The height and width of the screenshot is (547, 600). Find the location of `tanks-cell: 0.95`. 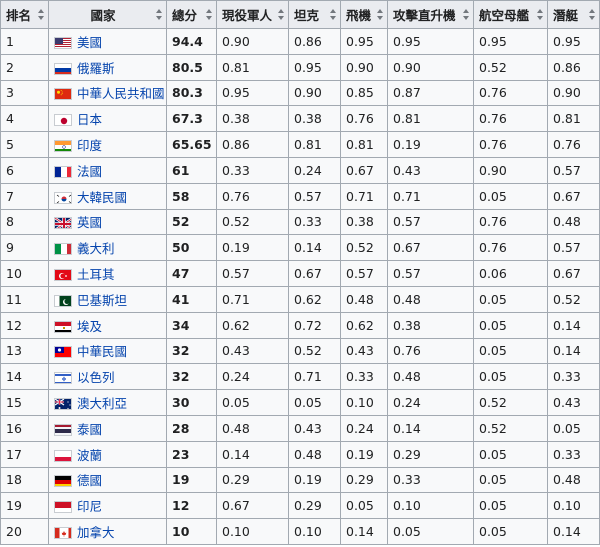

tanks-cell: 0.95 is located at coordinates (314, 67).